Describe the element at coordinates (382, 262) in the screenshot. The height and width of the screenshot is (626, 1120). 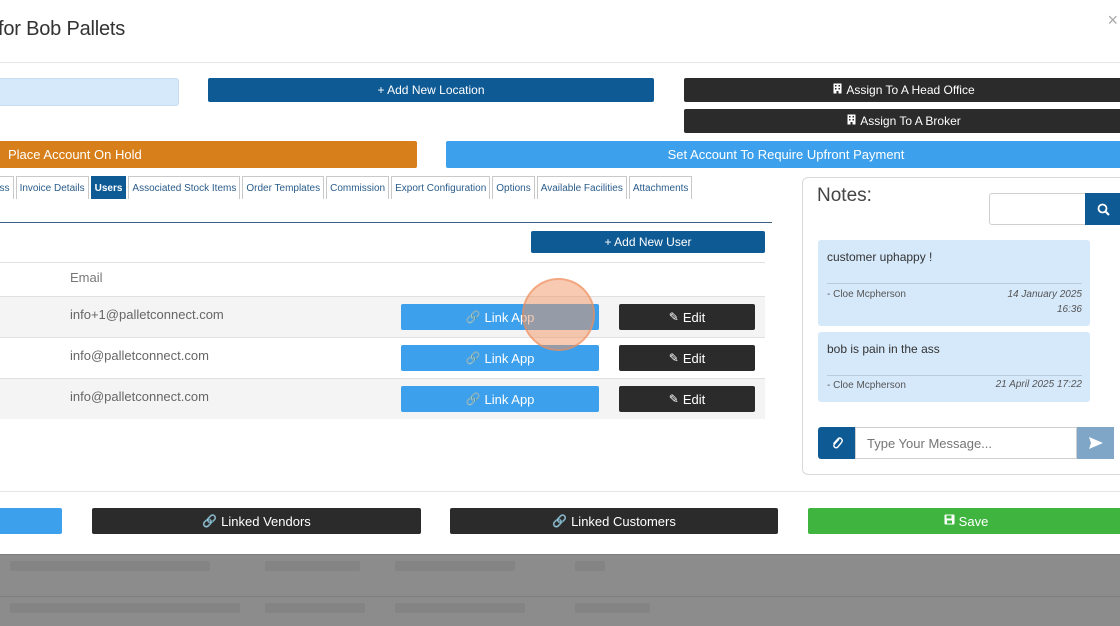
I see `table-header-divider` at that location.